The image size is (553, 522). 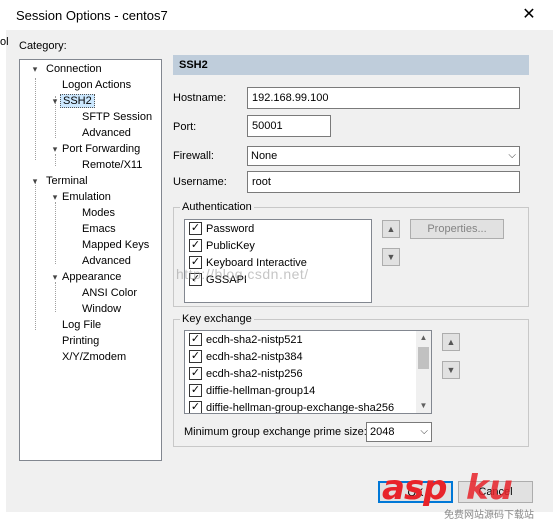 What do you see at coordinates (106, 261) in the screenshot?
I see `tree-item-emulation-advanced: Advanced` at bounding box center [106, 261].